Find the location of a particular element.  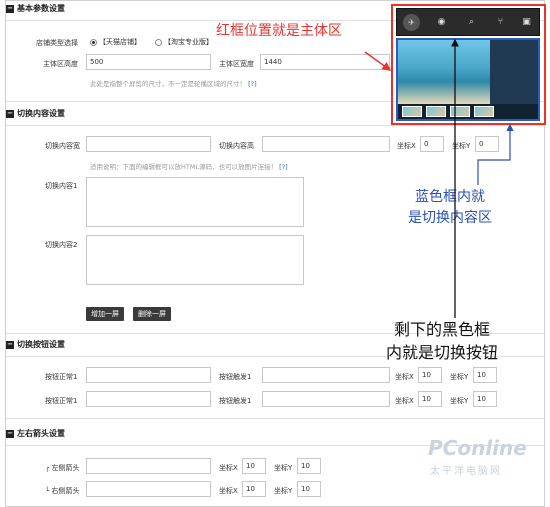

content-width-input is located at coordinates (148, 144).